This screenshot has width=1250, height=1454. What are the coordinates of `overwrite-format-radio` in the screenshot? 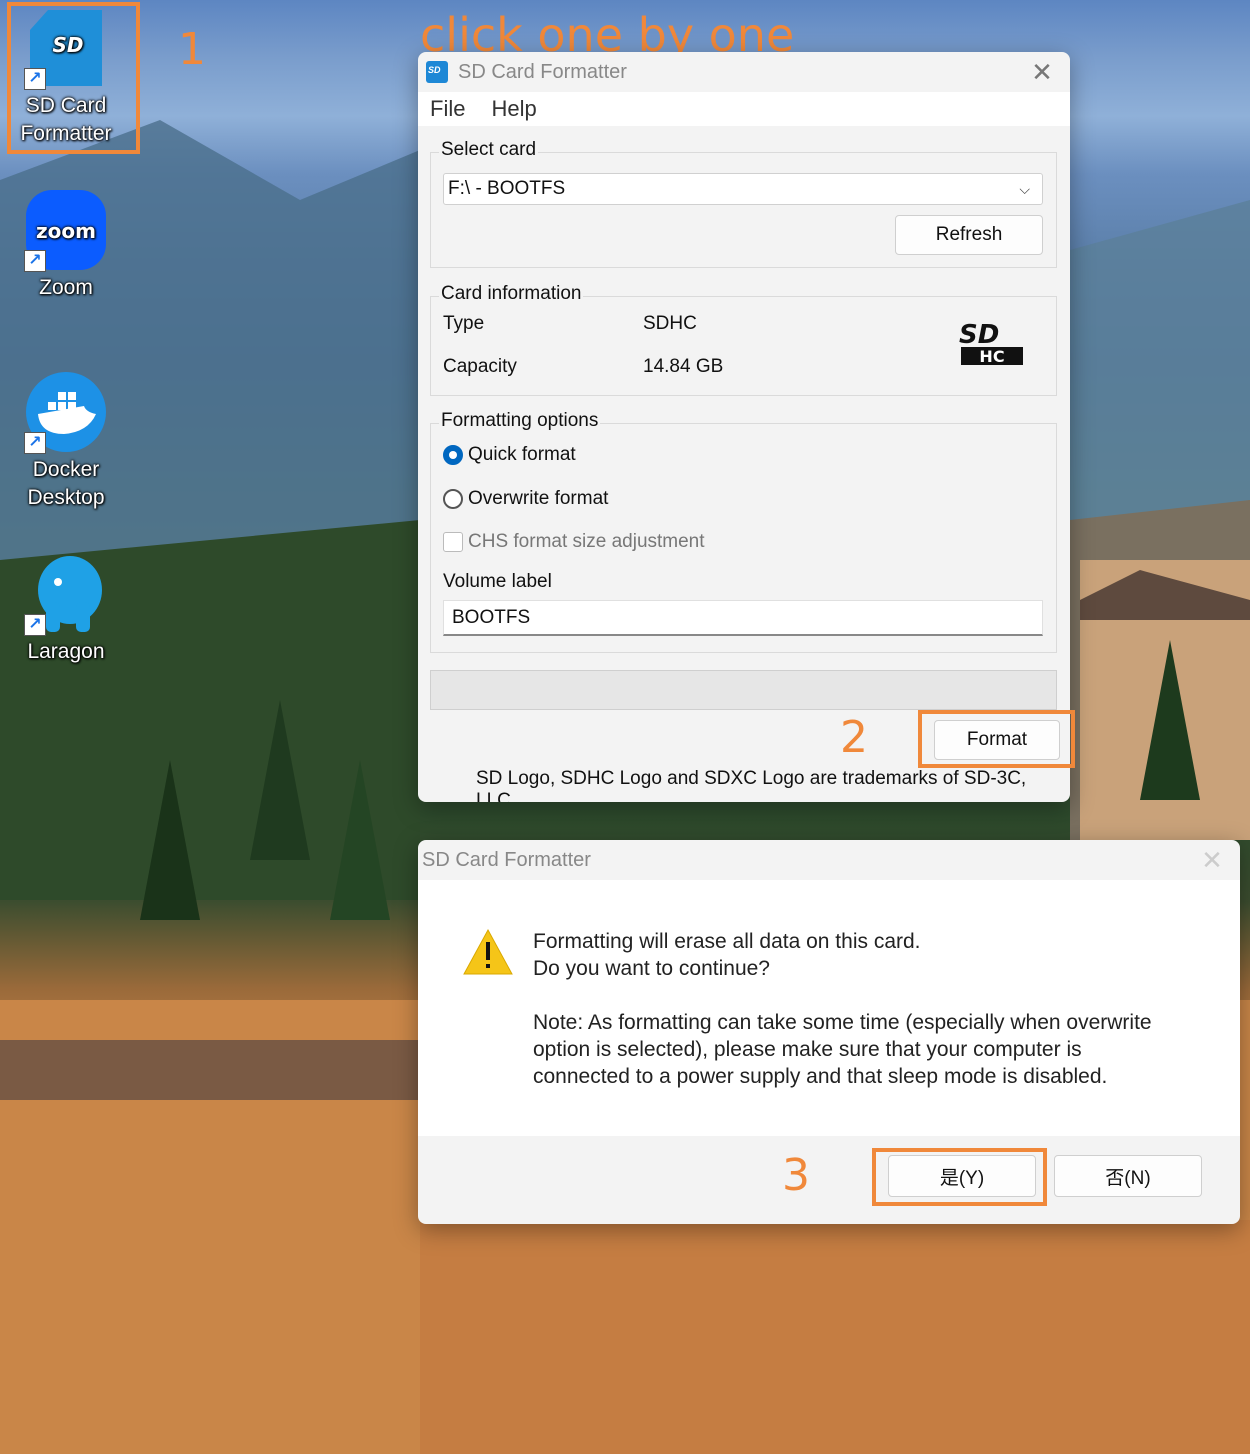 It's located at (453, 499).